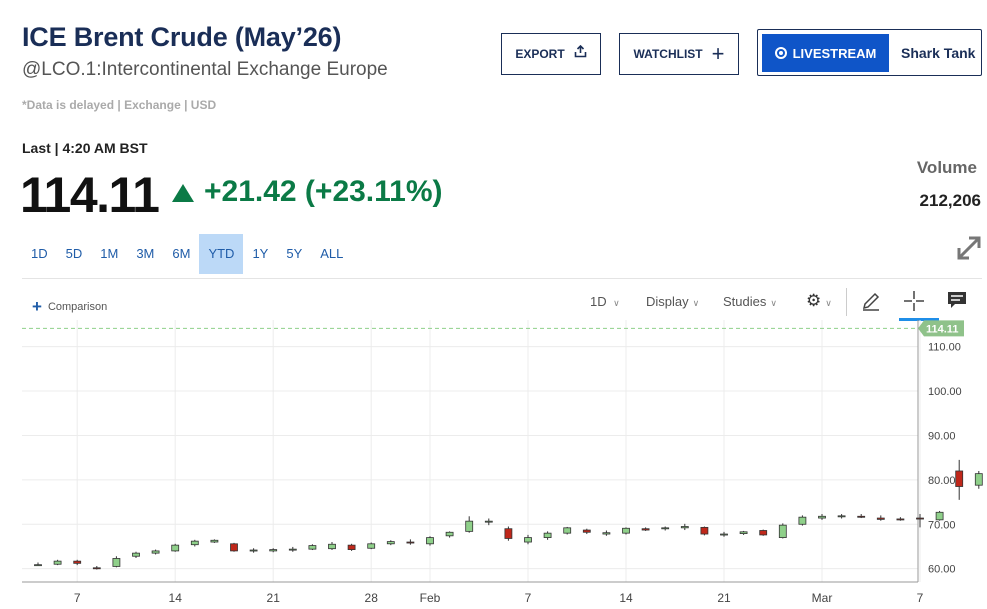 This screenshot has height=609, width=987. What do you see at coordinates (942, 436) in the screenshot?
I see `y-tick-label: 90.00` at bounding box center [942, 436].